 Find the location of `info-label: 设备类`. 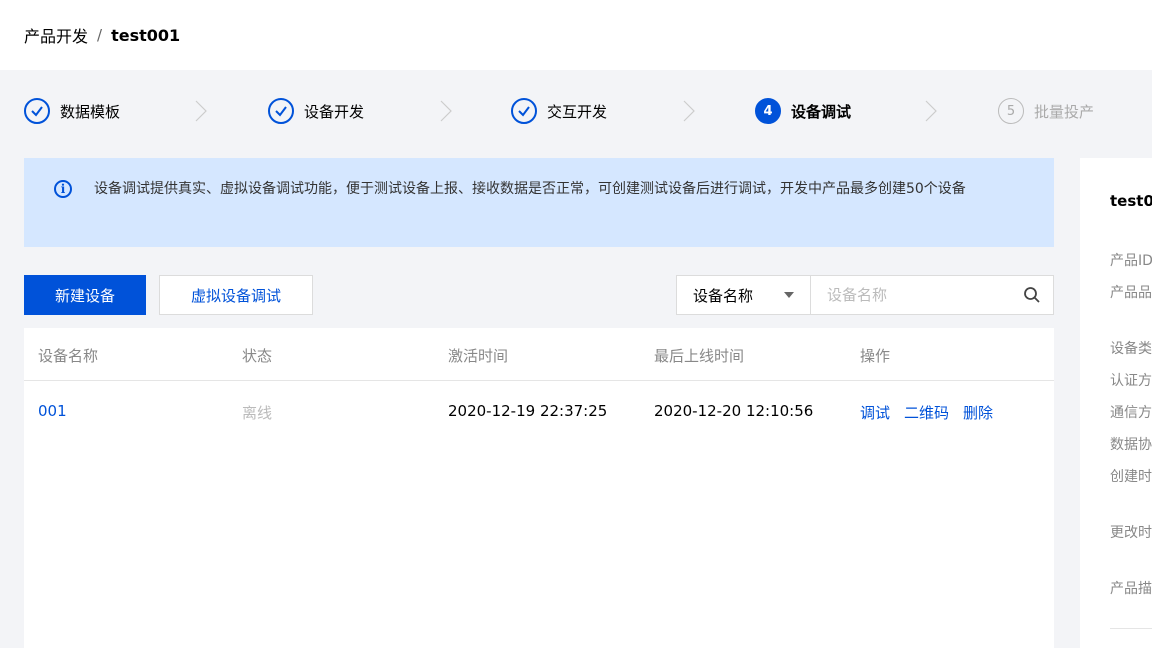

info-label: 设备类 is located at coordinates (1131, 349).